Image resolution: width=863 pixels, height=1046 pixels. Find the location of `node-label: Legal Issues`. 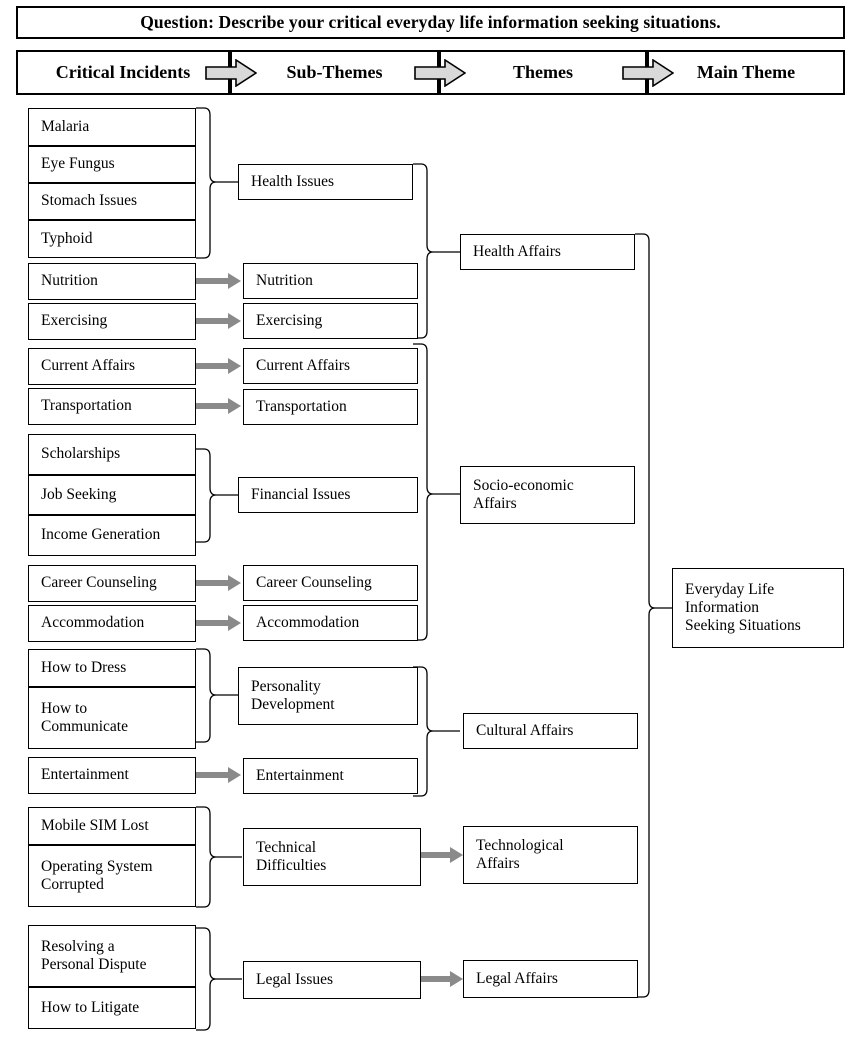

node-label: Legal Issues is located at coordinates (295, 979).